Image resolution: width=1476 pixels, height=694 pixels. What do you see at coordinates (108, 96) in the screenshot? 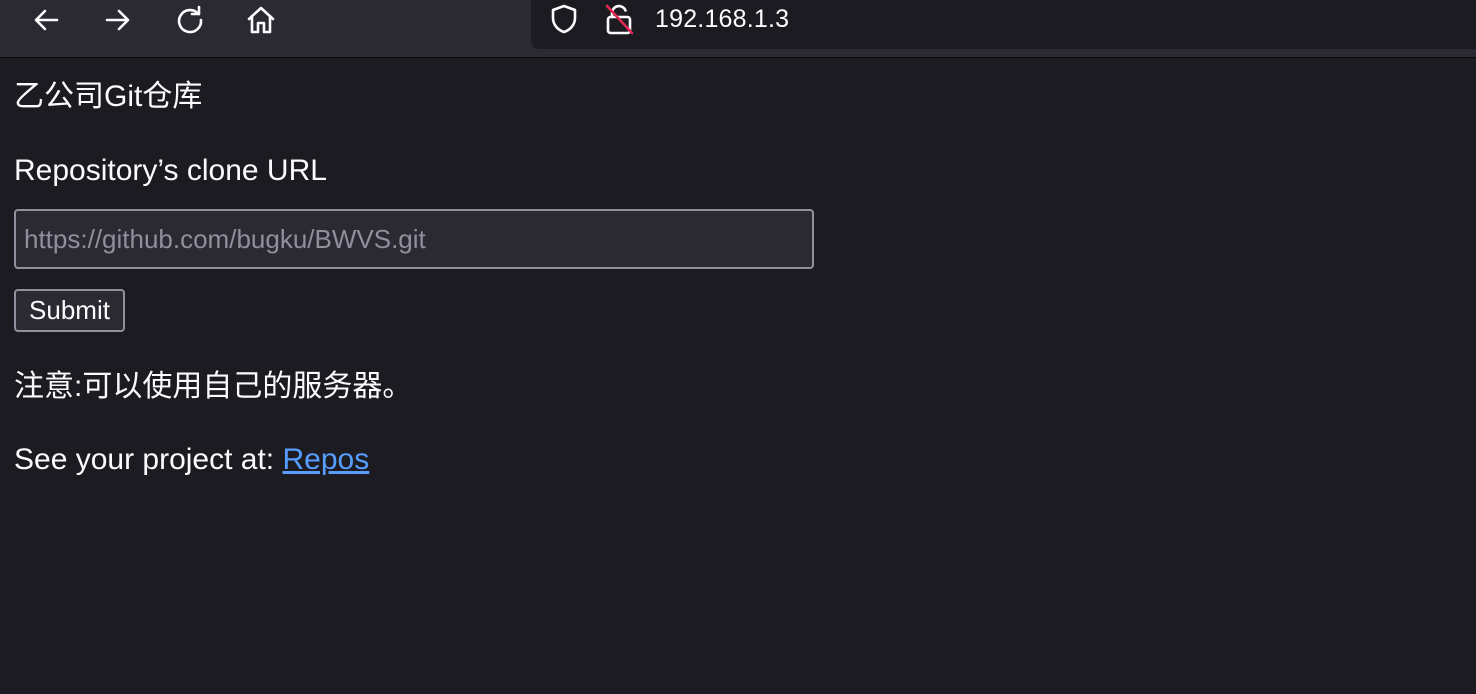
I see `page-title: 乙公司Git仓库` at bounding box center [108, 96].